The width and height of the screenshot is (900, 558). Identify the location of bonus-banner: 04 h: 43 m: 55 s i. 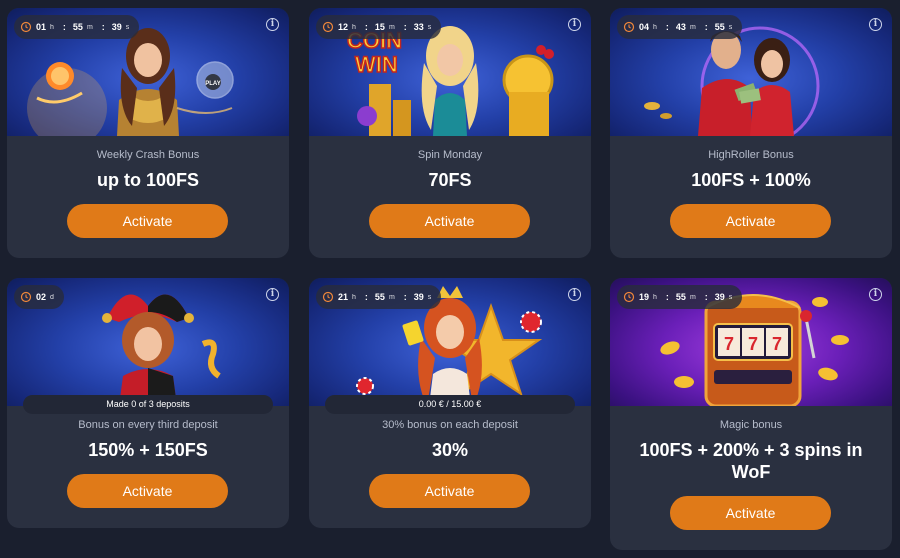
(751, 72).